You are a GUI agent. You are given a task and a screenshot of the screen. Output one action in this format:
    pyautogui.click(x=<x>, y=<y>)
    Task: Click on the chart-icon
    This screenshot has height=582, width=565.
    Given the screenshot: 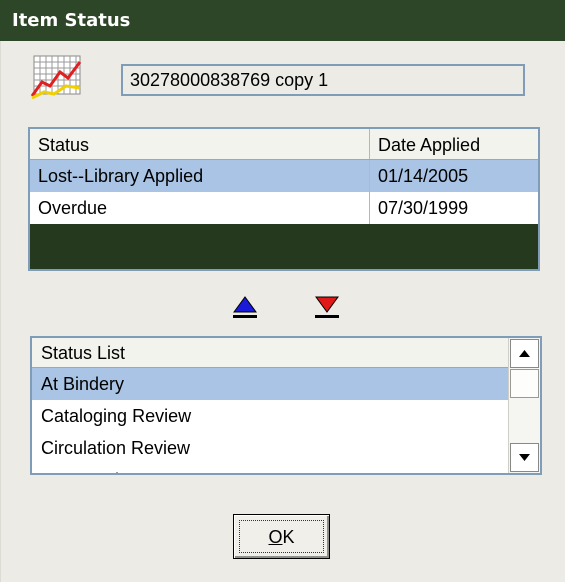 What is the action you would take?
    pyautogui.click(x=56, y=77)
    